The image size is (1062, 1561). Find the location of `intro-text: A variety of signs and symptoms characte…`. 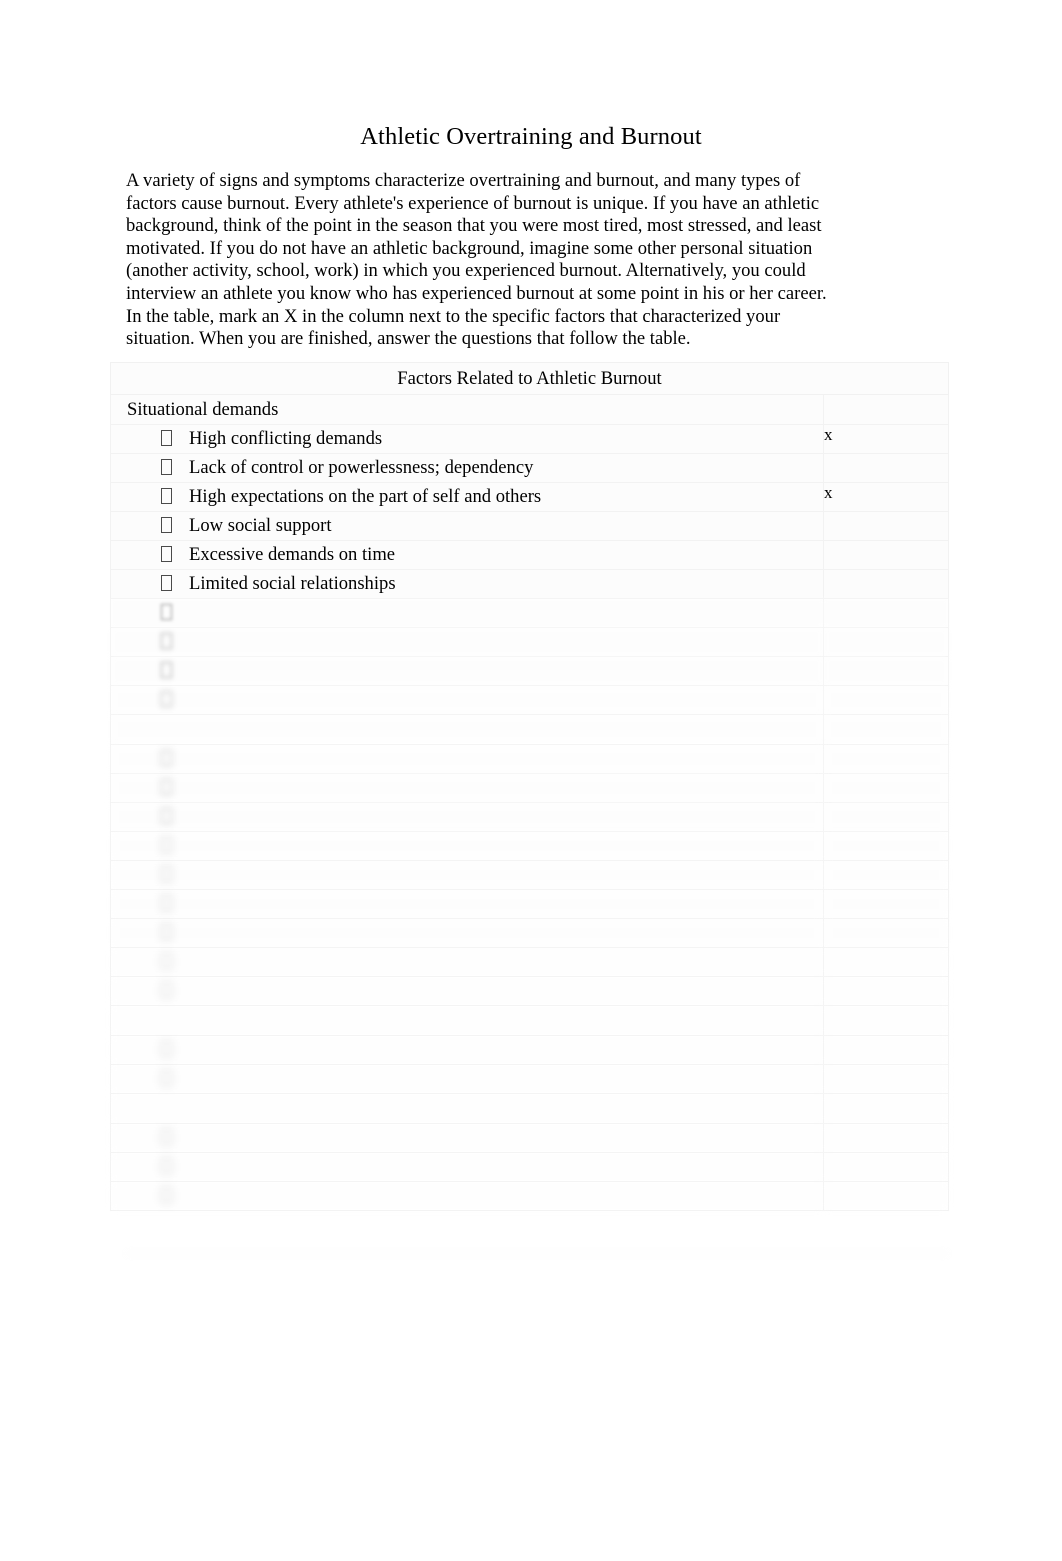

intro-text: A variety of signs and symptoms characte… is located at coordinates (489, 260).